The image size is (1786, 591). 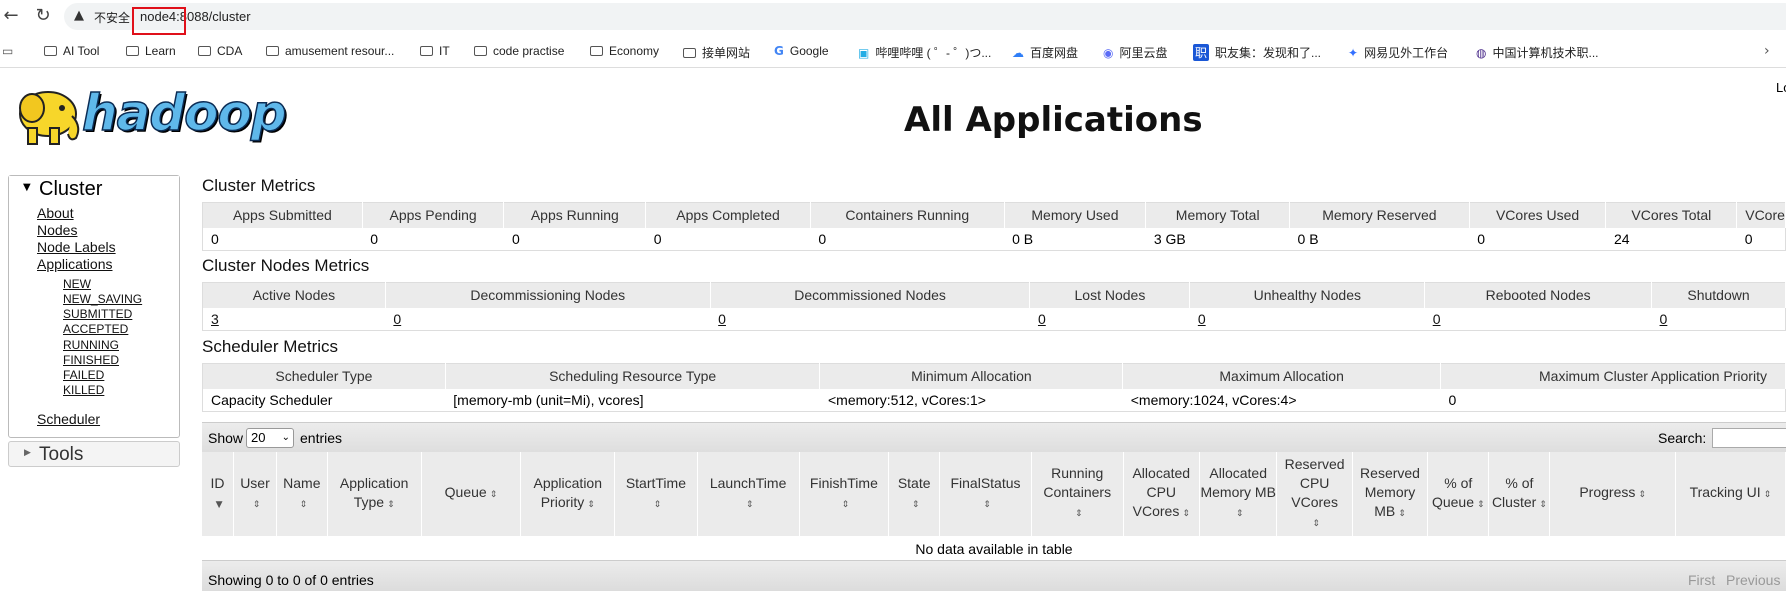 I want to click on bookmark-item: Learn, so click(x=151, y=51).